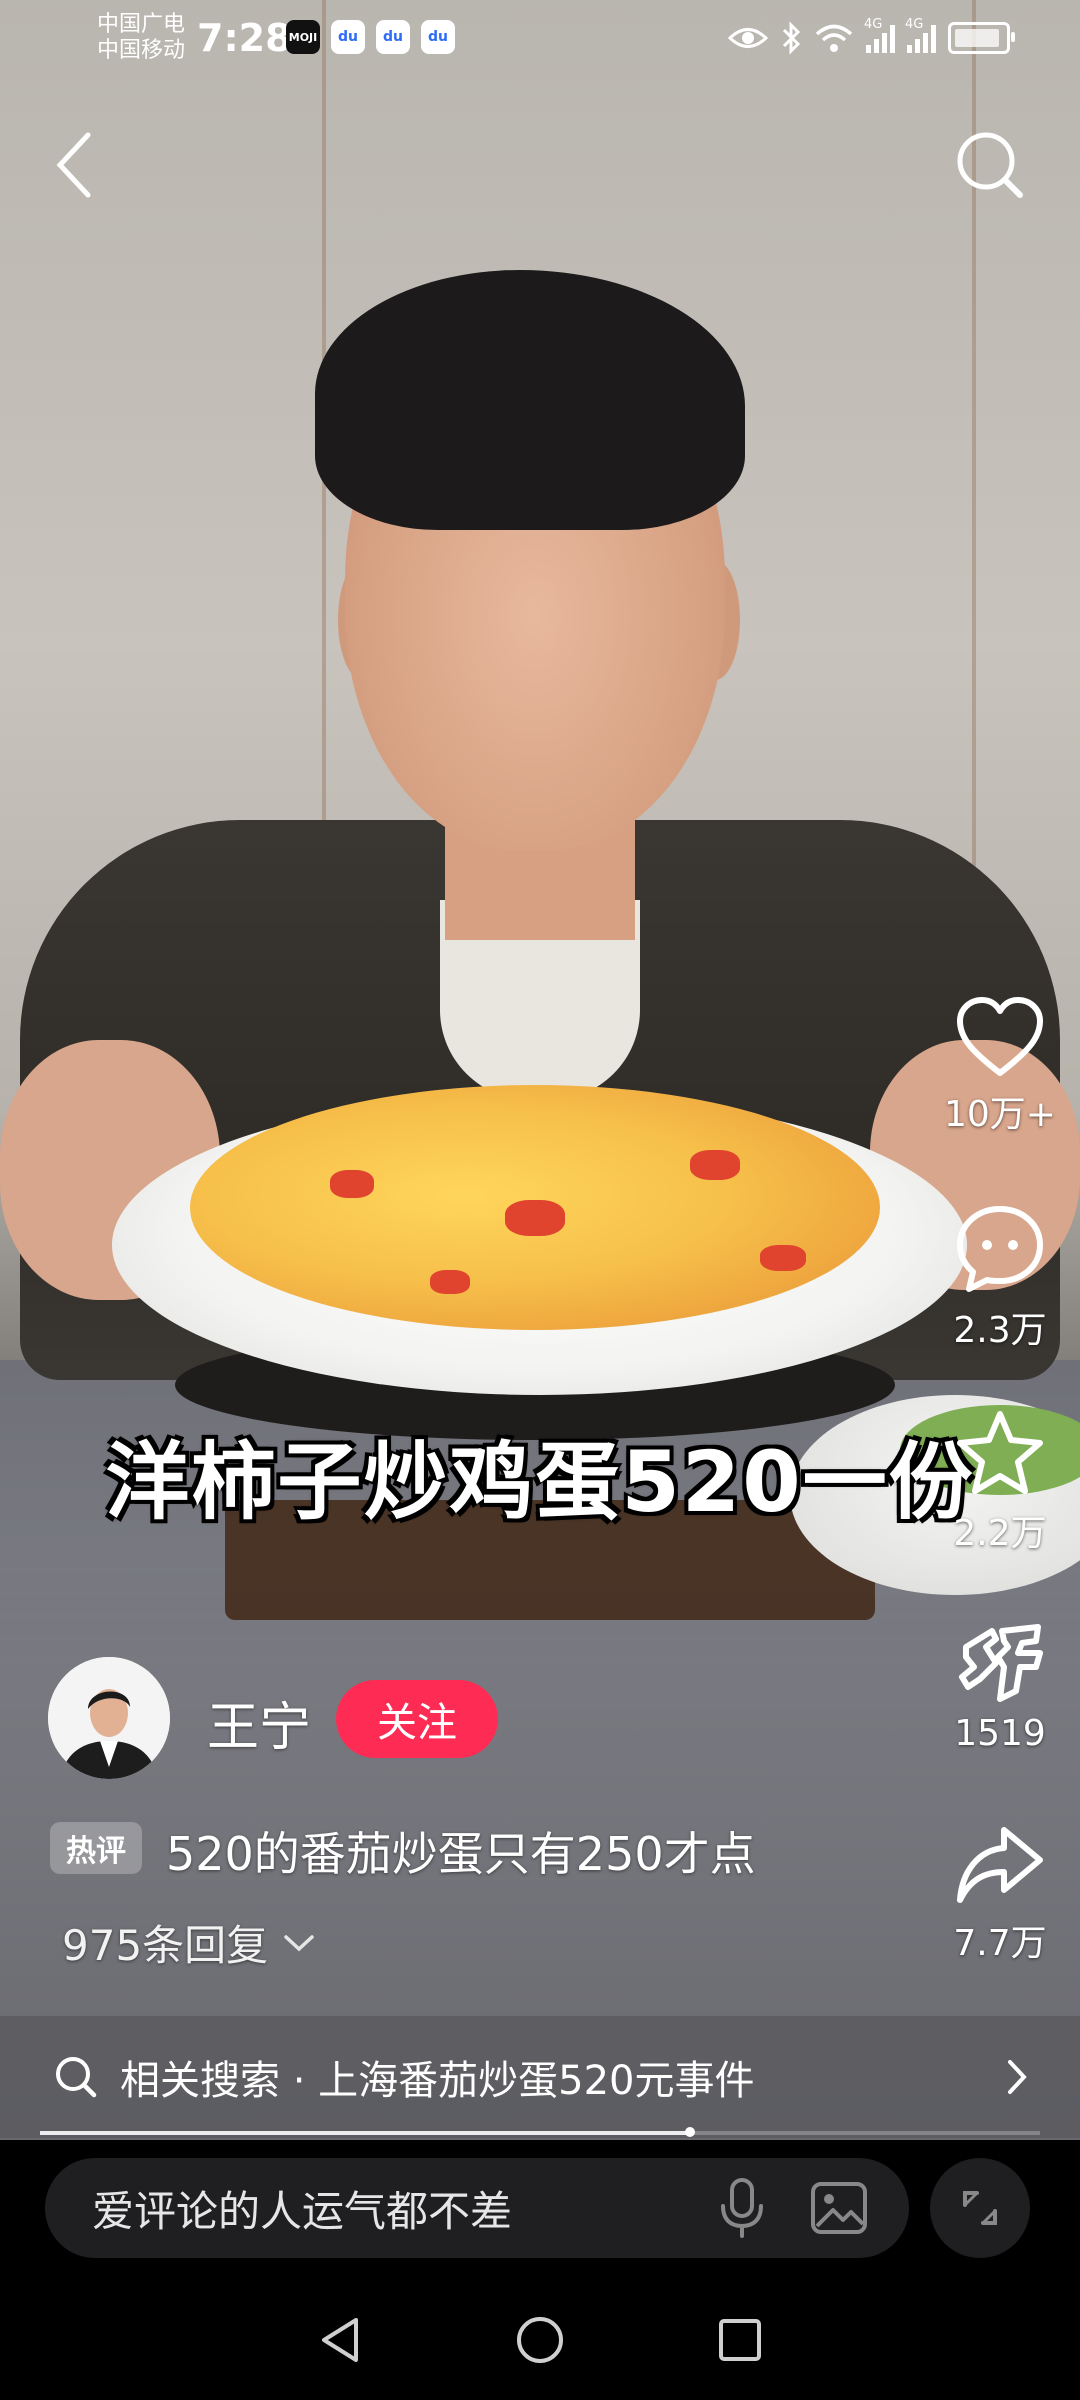 This screenshot has height=2400, width=1080. What do you see at coordinates (834, 38) in the screenshot?
I see `wifi-icon` at bounding box center [834, 38].